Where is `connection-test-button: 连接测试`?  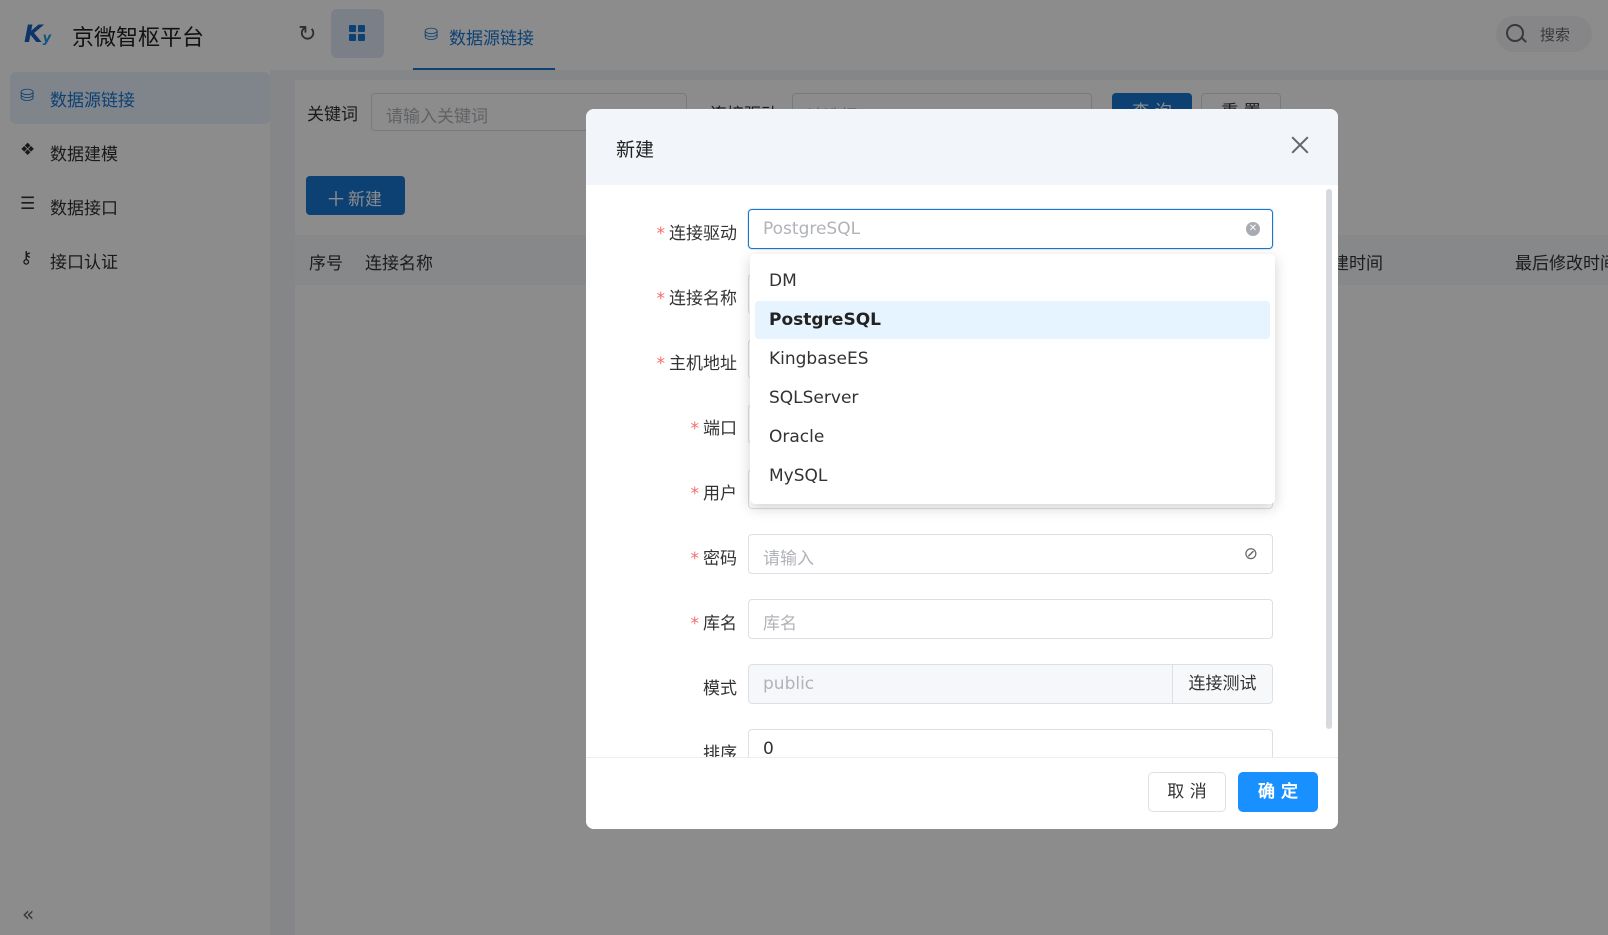
connection-test-button: 连接测试 is located at coordinates (1223, 684).